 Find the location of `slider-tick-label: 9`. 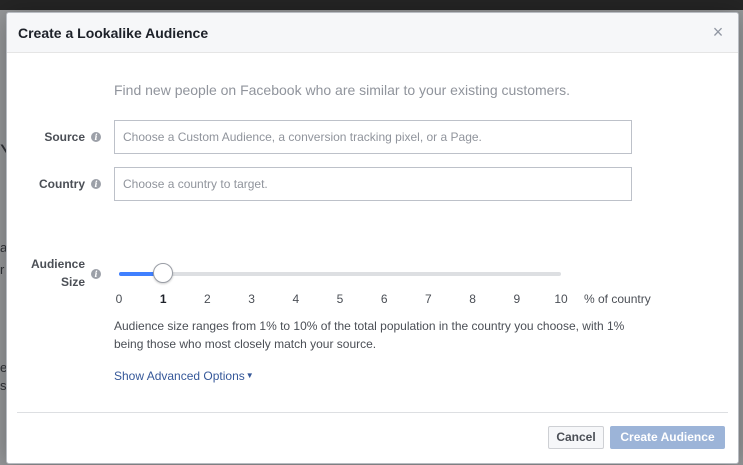

slider-tick-label: 9 is located at coordinates (517, 299).